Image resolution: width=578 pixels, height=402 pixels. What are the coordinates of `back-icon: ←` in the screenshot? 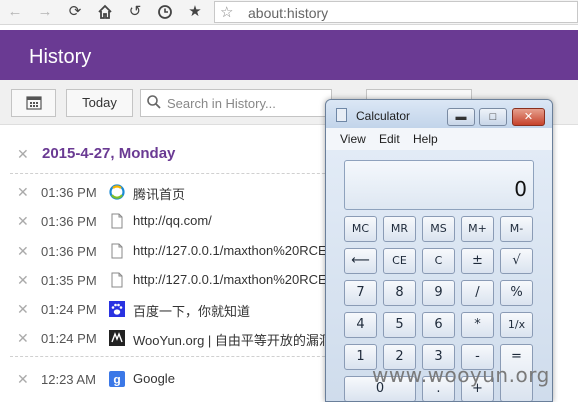 It's located at (15, 12).